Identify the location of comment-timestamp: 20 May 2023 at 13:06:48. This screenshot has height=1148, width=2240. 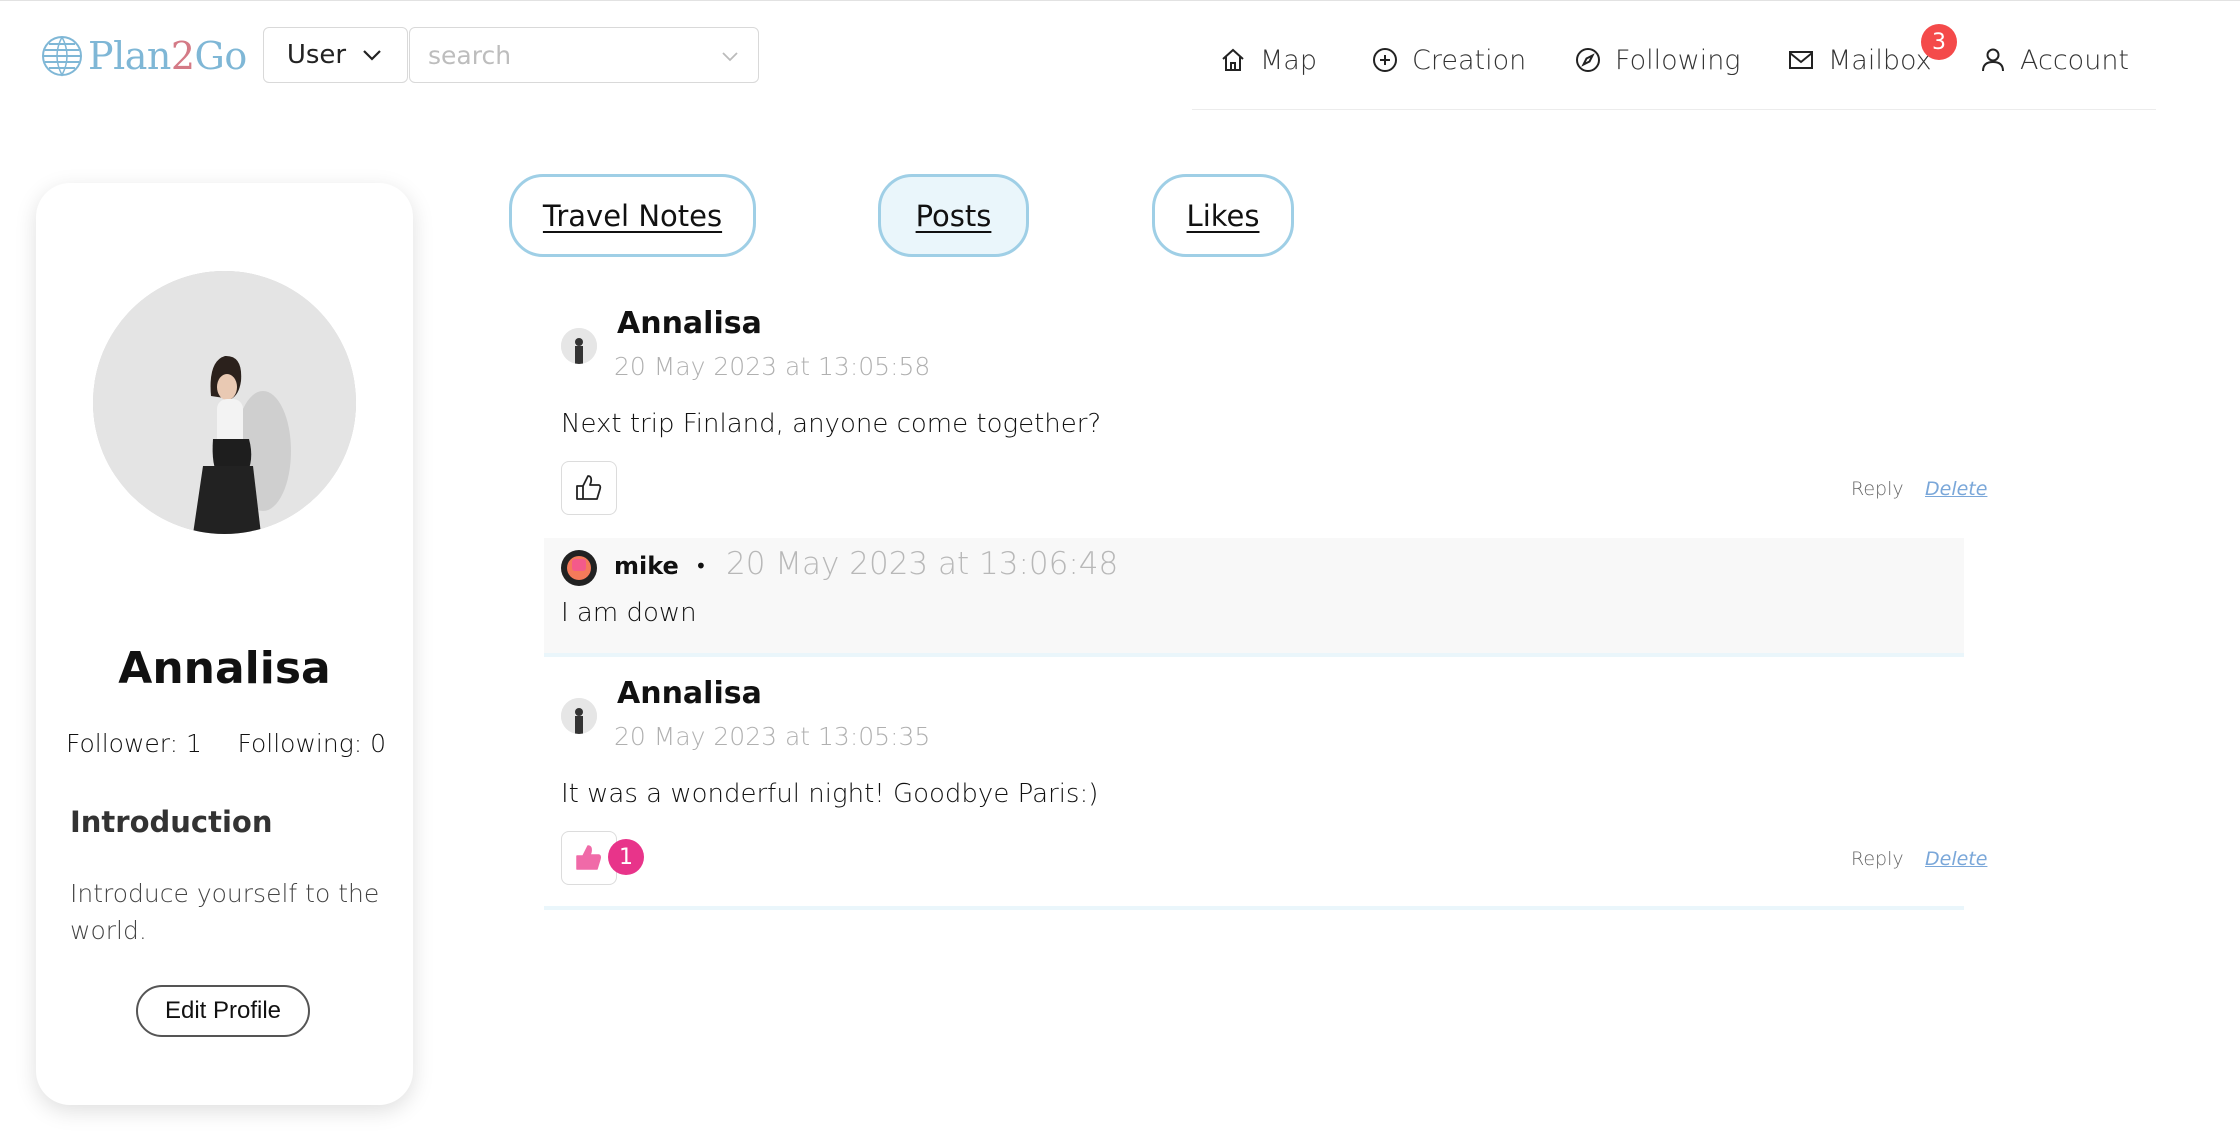
(922, 564).